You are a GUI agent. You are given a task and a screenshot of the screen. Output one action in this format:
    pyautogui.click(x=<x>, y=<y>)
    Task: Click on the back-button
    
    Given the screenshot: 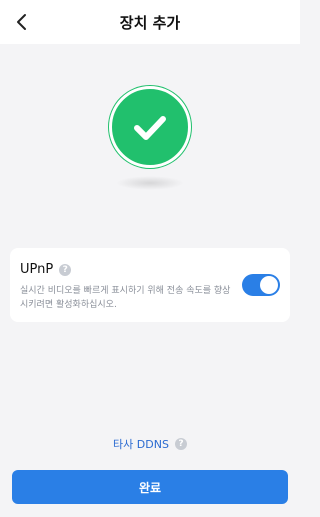 What is the action you would take?
    pyautogui.click(x=22, y=22)
    